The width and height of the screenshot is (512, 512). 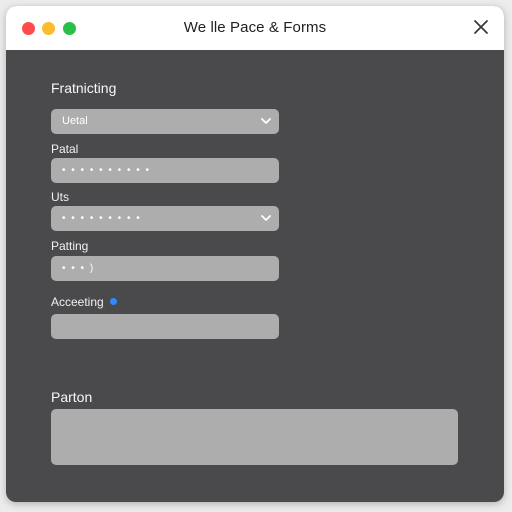 What do you see at coordinates (84, 88) in the screenshot?
I see `form-section-title: Fratnicting` at bounding box center [84, 88].